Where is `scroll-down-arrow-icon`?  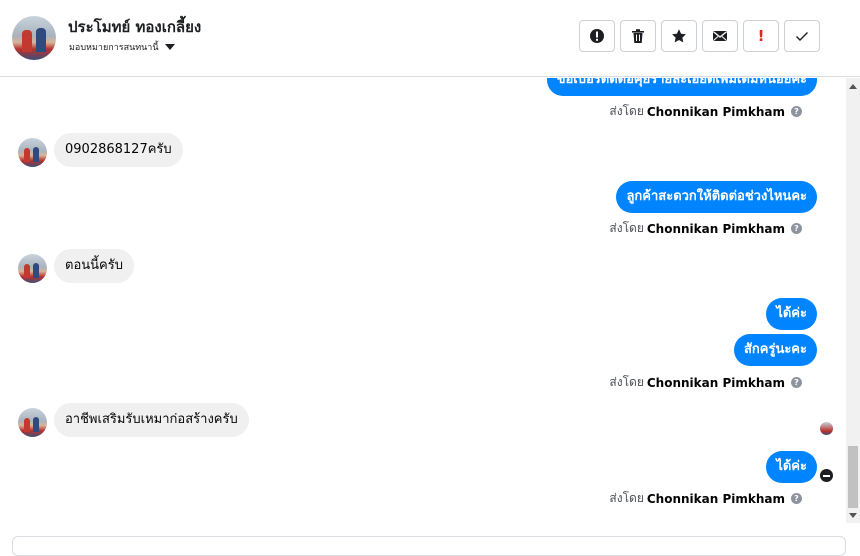 scroll-down-arrow-icon is located at coordinates (853, 515).